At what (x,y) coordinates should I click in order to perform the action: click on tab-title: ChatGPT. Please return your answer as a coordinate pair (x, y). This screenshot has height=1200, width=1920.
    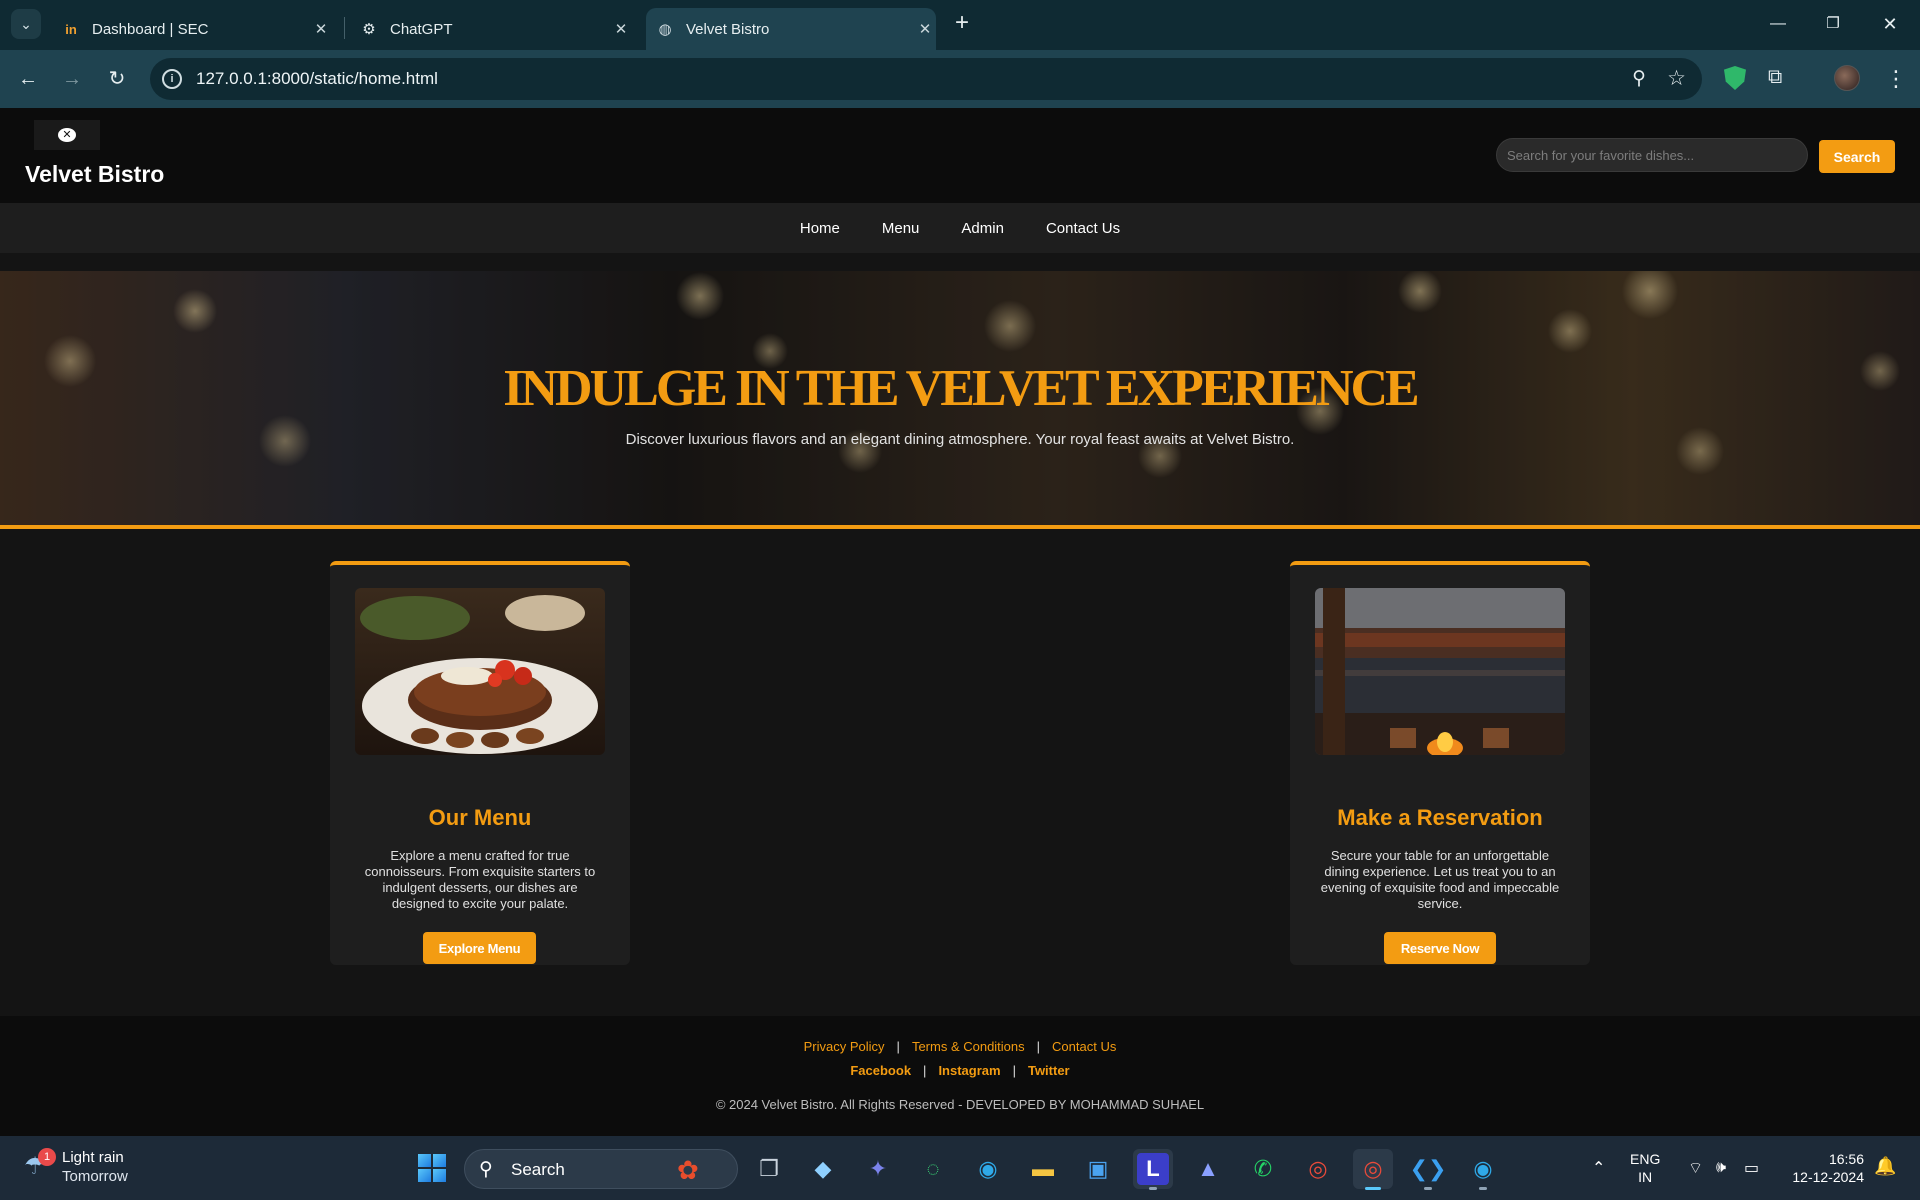
    Looking at the image, I should click on (421, 29).